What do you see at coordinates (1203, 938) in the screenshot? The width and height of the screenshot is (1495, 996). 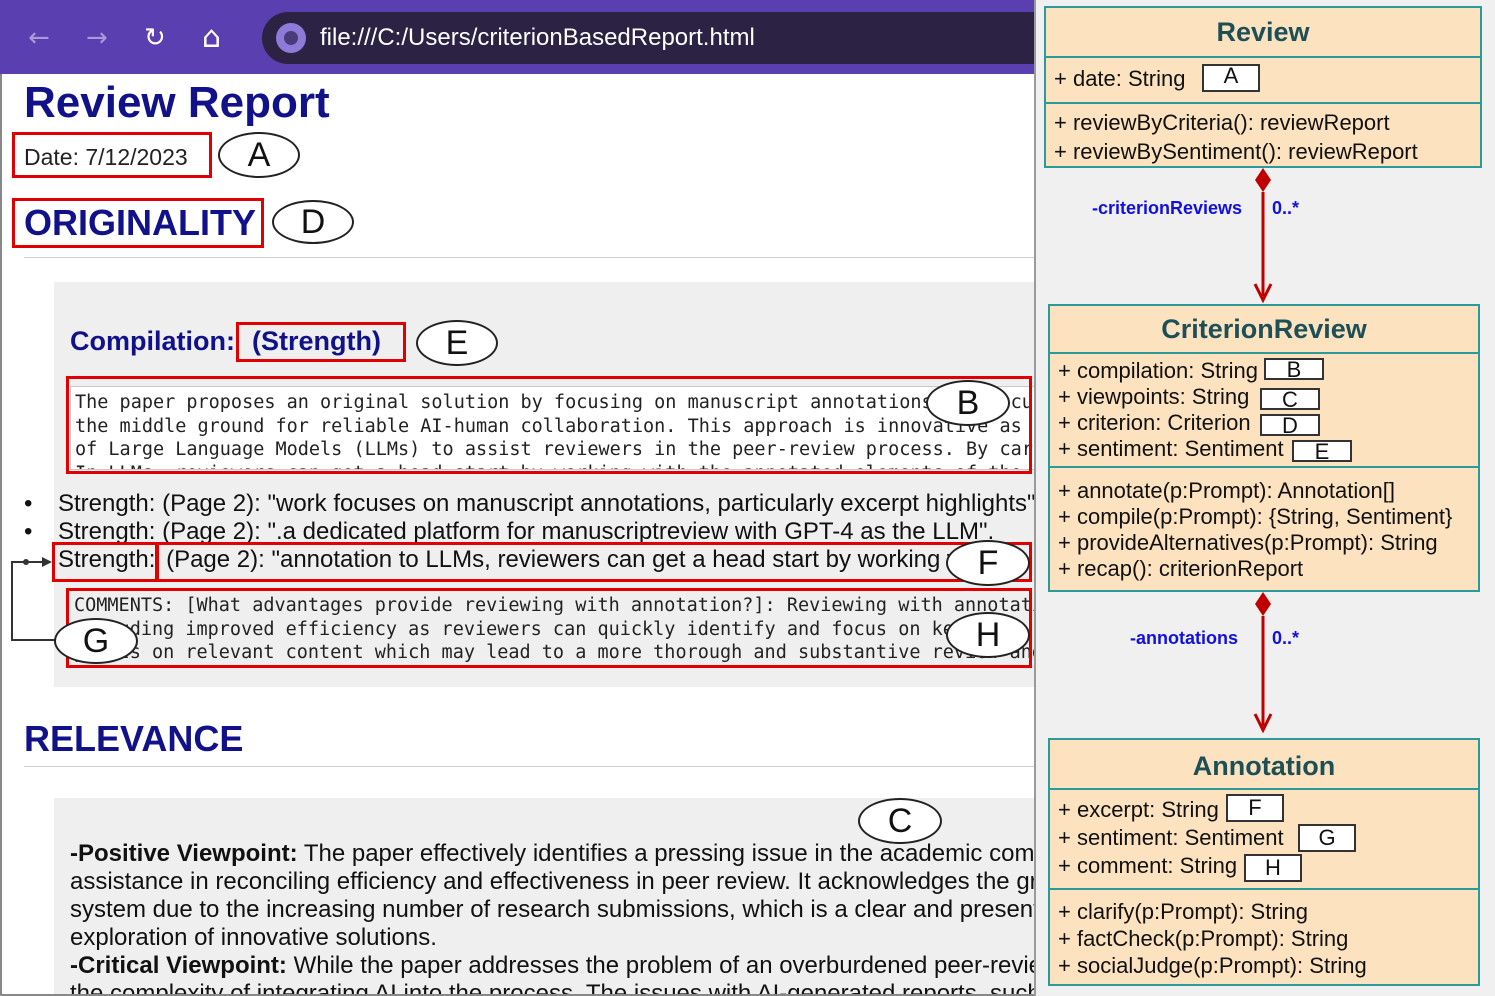 I see `method-row: + factCheck(p:Prompt): String` at bounding box center [1203, 938].